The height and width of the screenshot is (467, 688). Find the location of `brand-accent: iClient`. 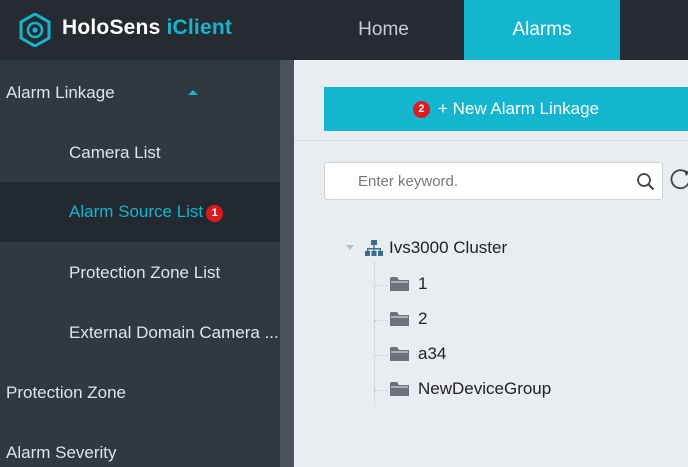

brand-accent: iClient is located at coordinates (199, 27).